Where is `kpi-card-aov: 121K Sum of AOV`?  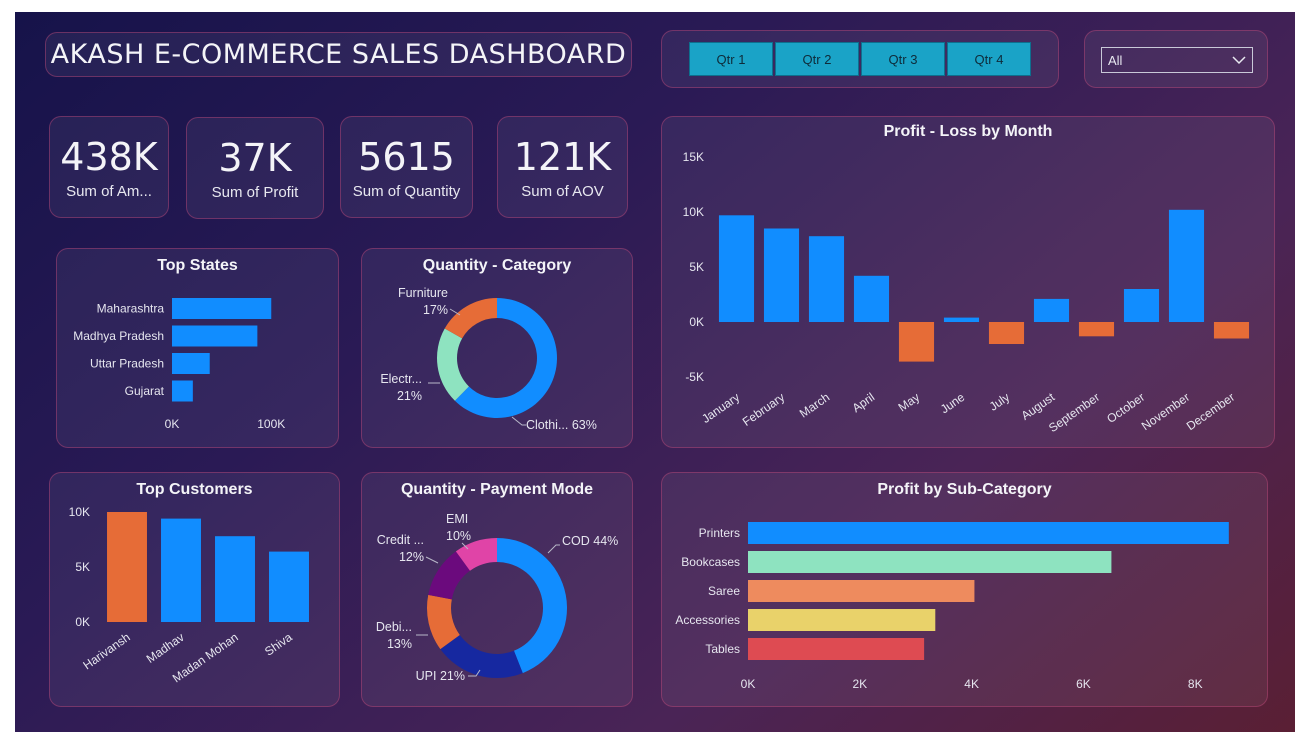
kpi-card-aov: 121K Sum of AOV is located at coordinates (562, 167).